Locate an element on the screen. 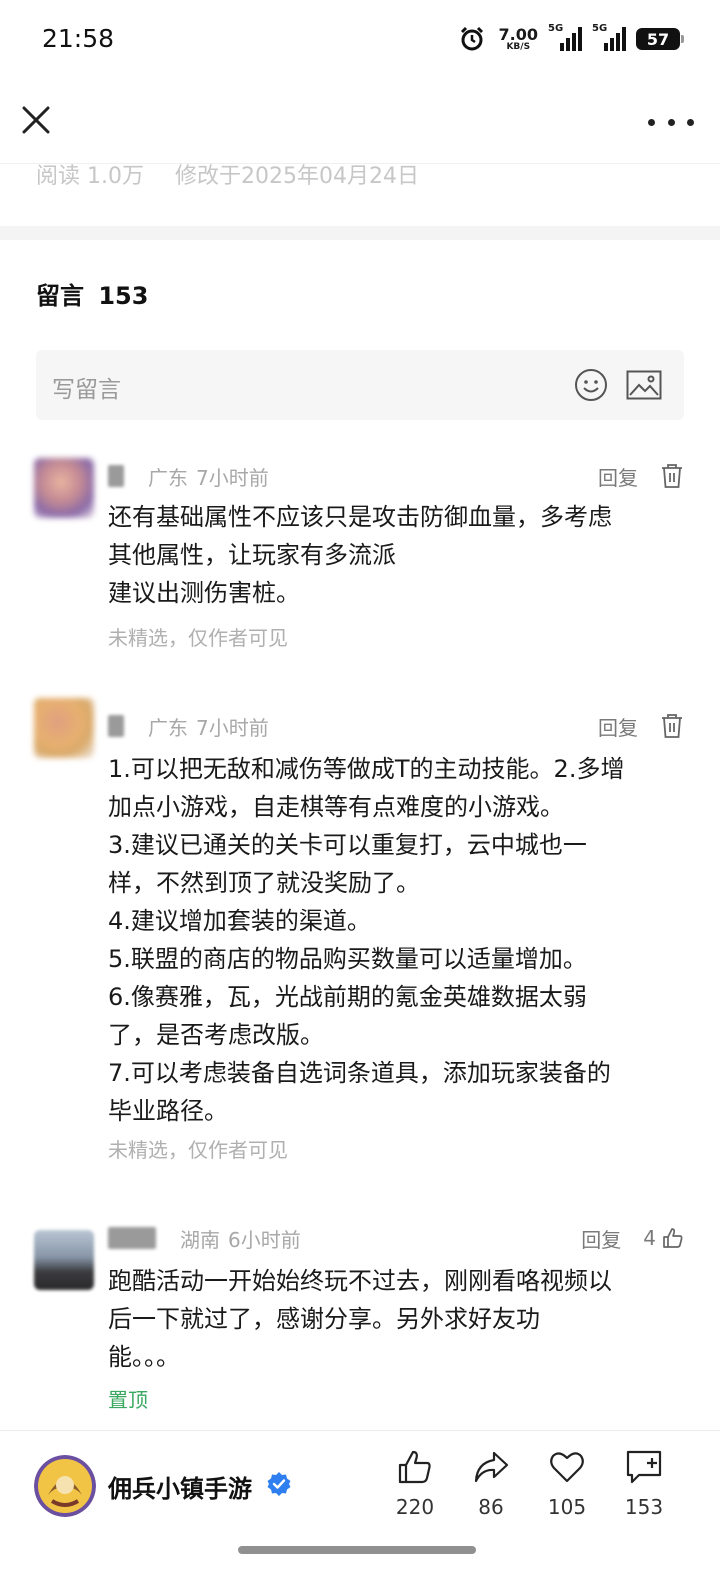 This screenshot has height=1584, width=720. account-logo is located at coordinates (65, 1486).